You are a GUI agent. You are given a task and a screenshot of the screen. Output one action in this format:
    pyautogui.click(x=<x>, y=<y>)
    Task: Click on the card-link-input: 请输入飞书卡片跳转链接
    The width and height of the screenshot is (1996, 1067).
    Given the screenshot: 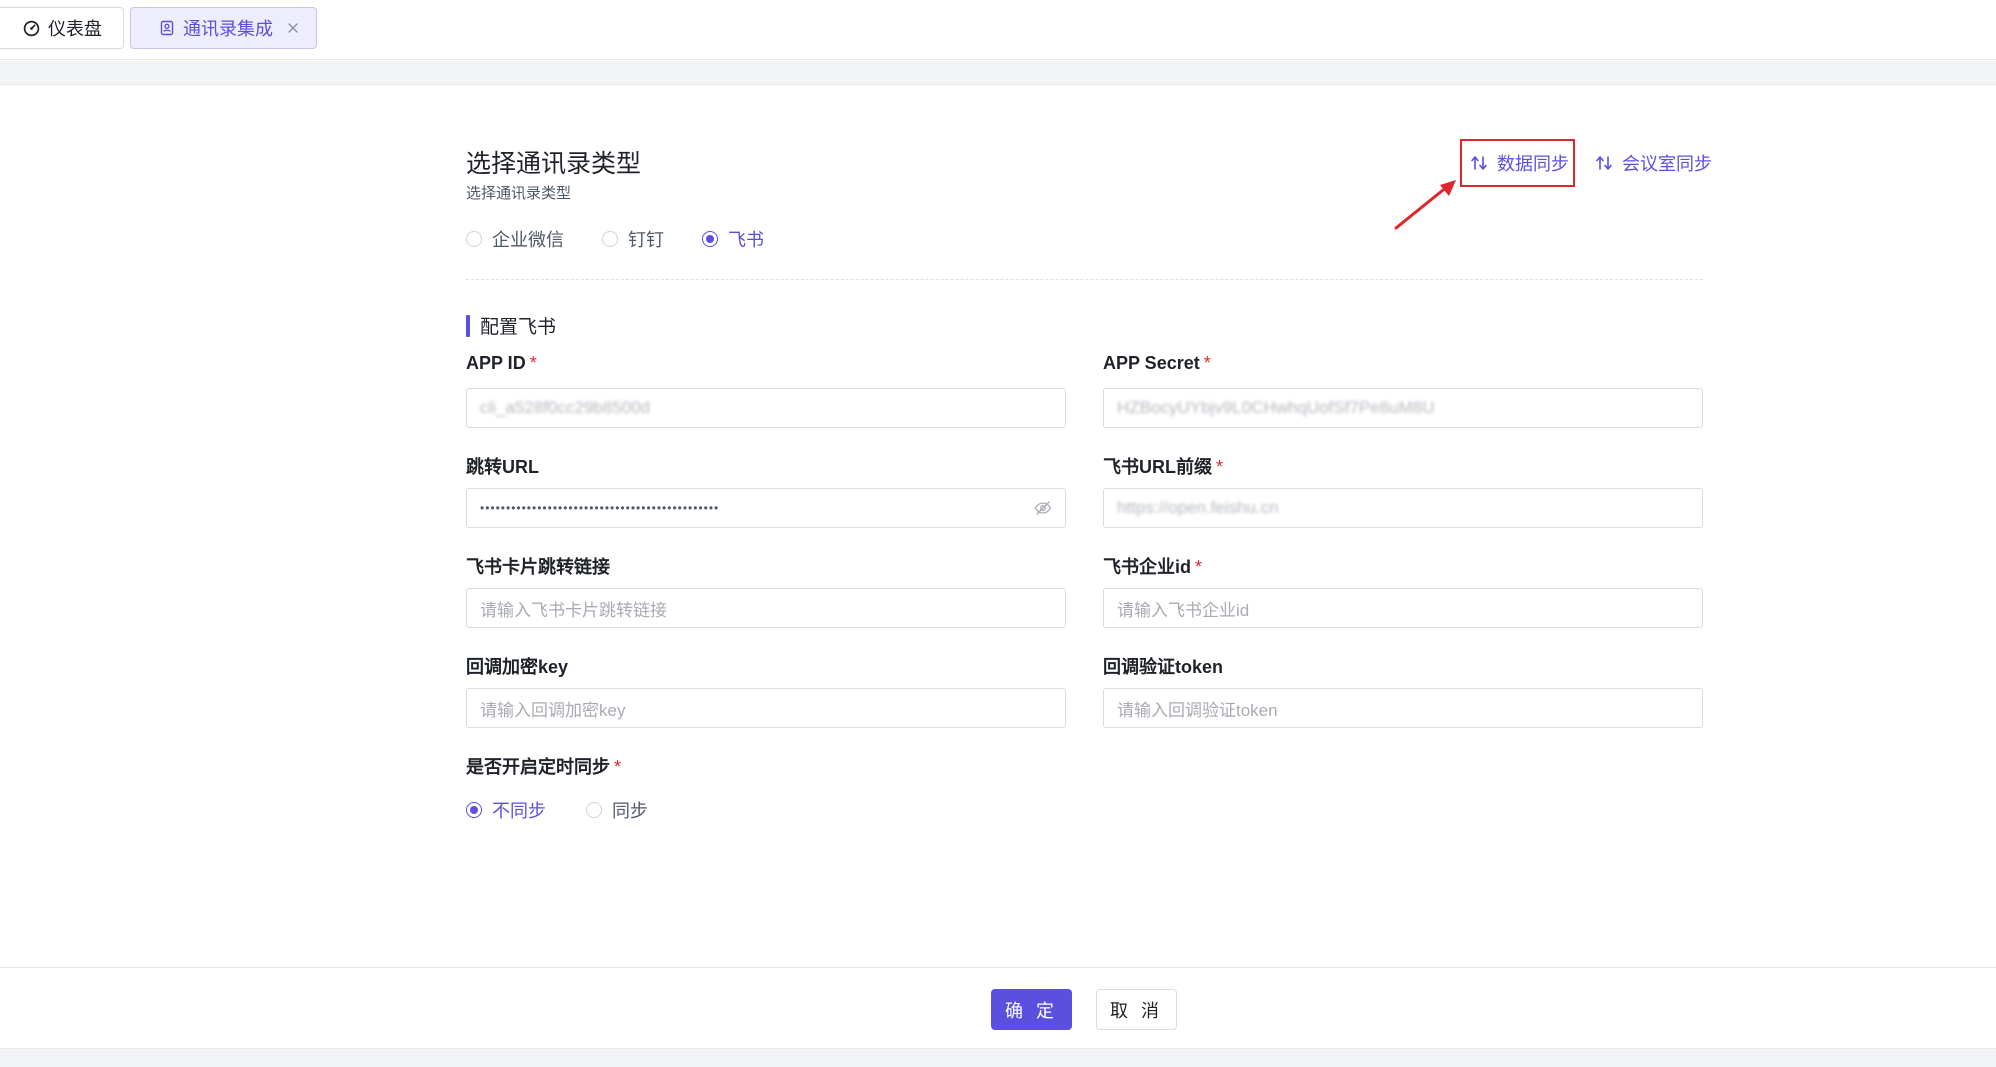 What is the action you would take?
    pyautogui.click(x=766, y=608)
    